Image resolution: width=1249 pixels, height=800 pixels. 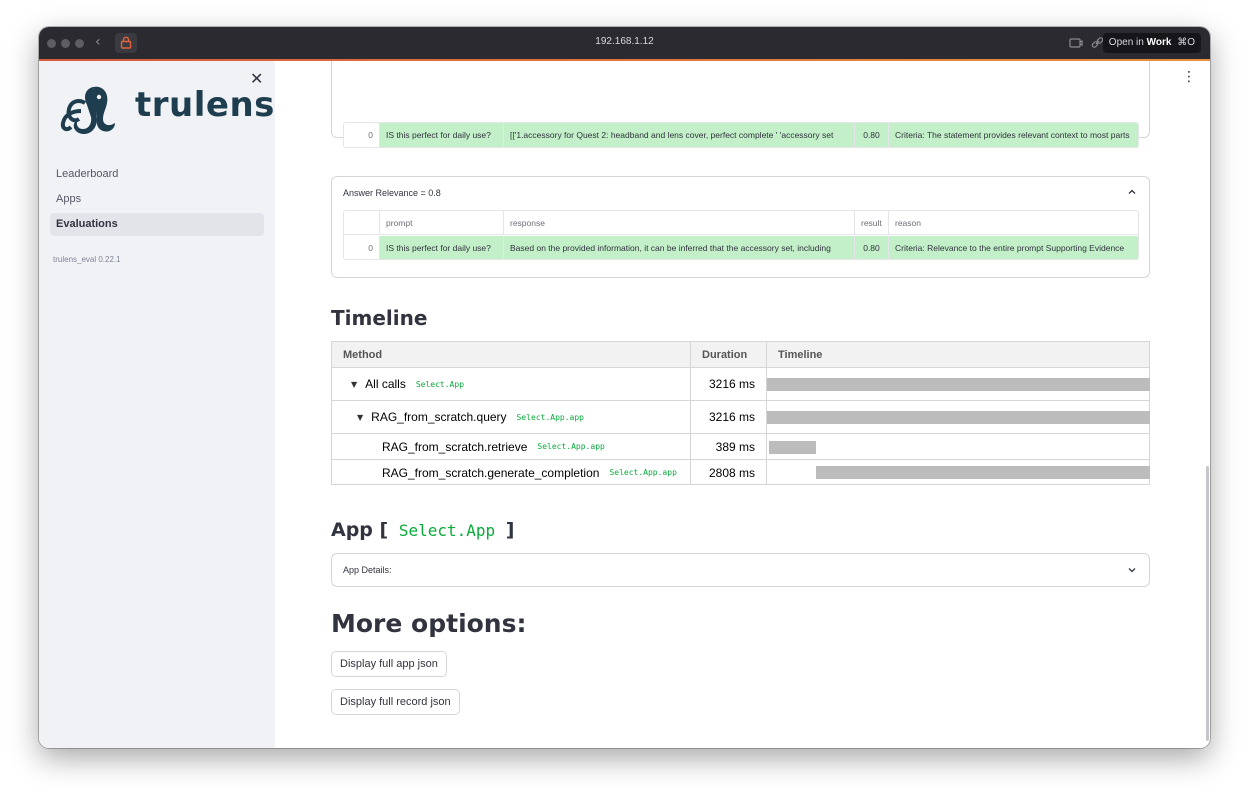 I want to click on address-bar-url: 192.168.1.12, so click(x=624, y=41).